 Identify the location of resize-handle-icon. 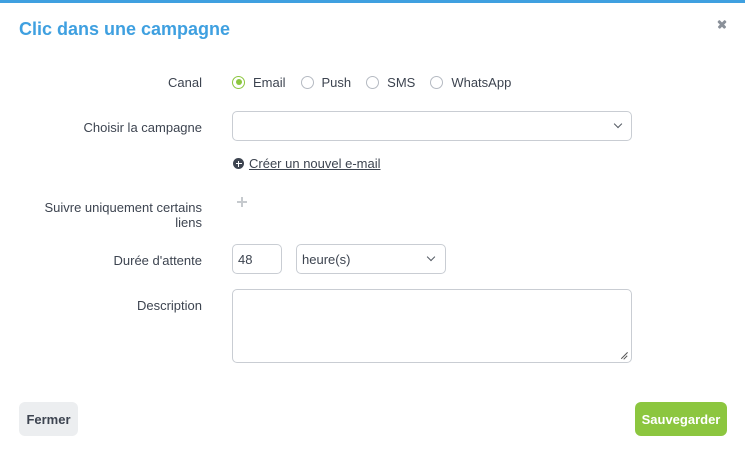
(624, 356).